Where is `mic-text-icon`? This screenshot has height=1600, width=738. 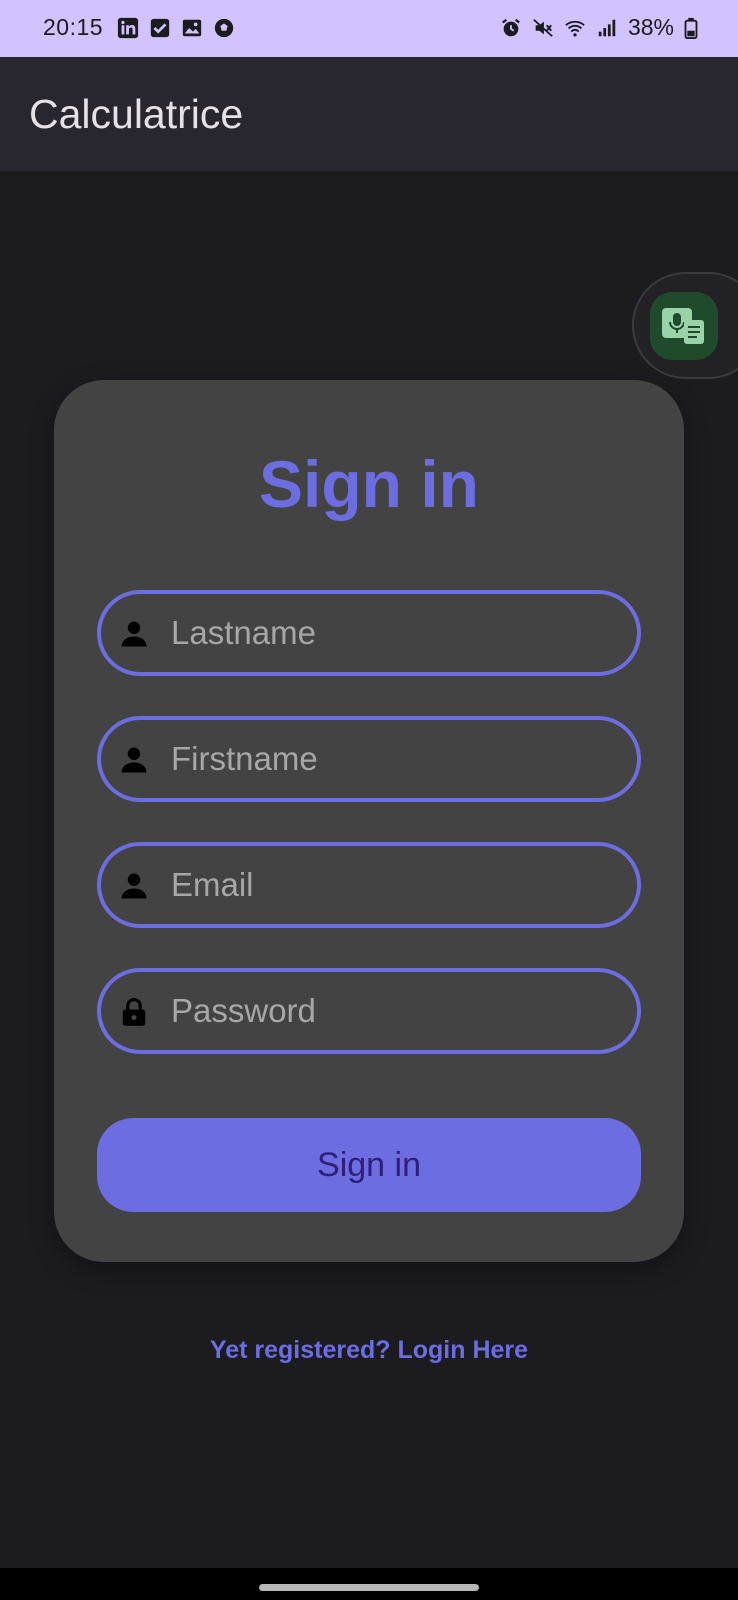
mic-text-icon is located at coordinates (683, 326).